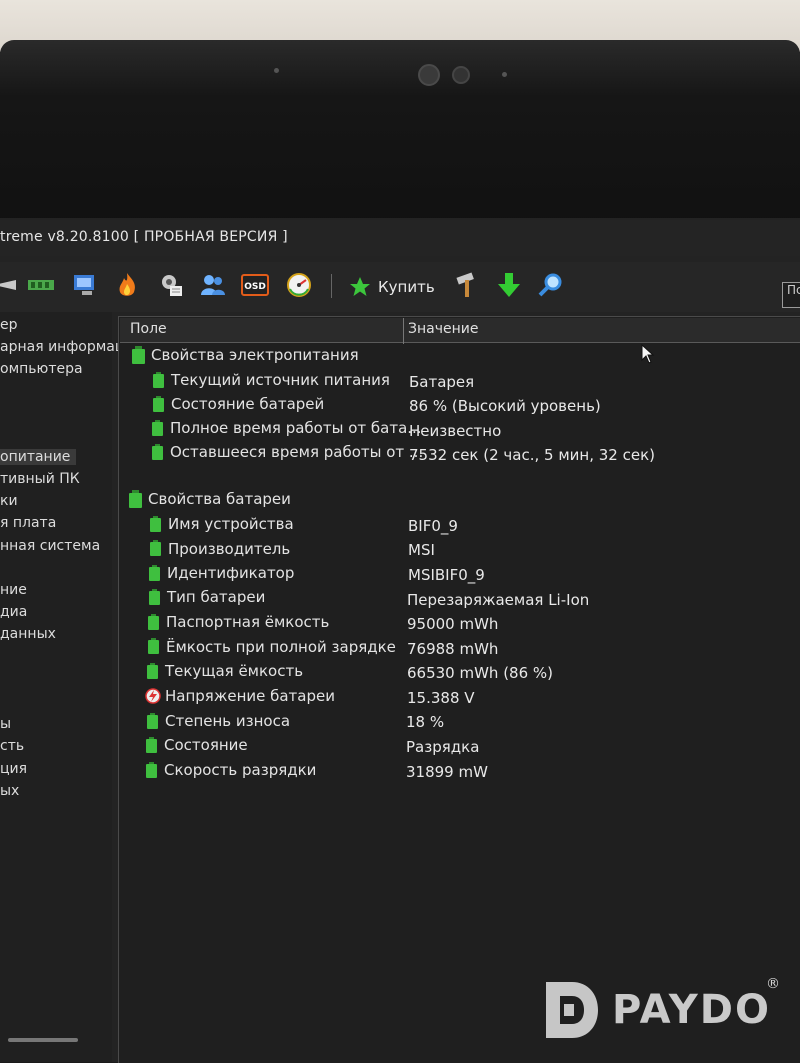  I want to click on property-value: 18 %, so click(425, 722).